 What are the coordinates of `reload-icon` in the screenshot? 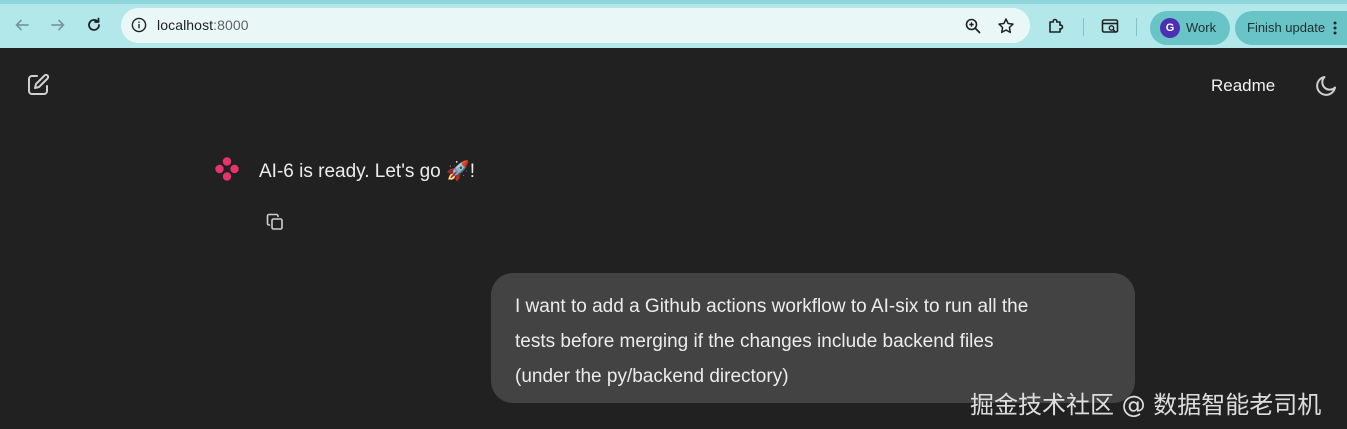 It's located at (94, 24).